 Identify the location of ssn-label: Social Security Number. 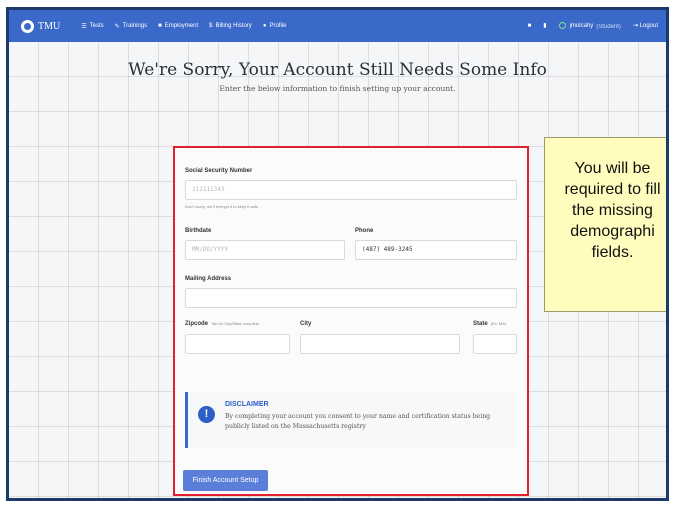
(219, 171).